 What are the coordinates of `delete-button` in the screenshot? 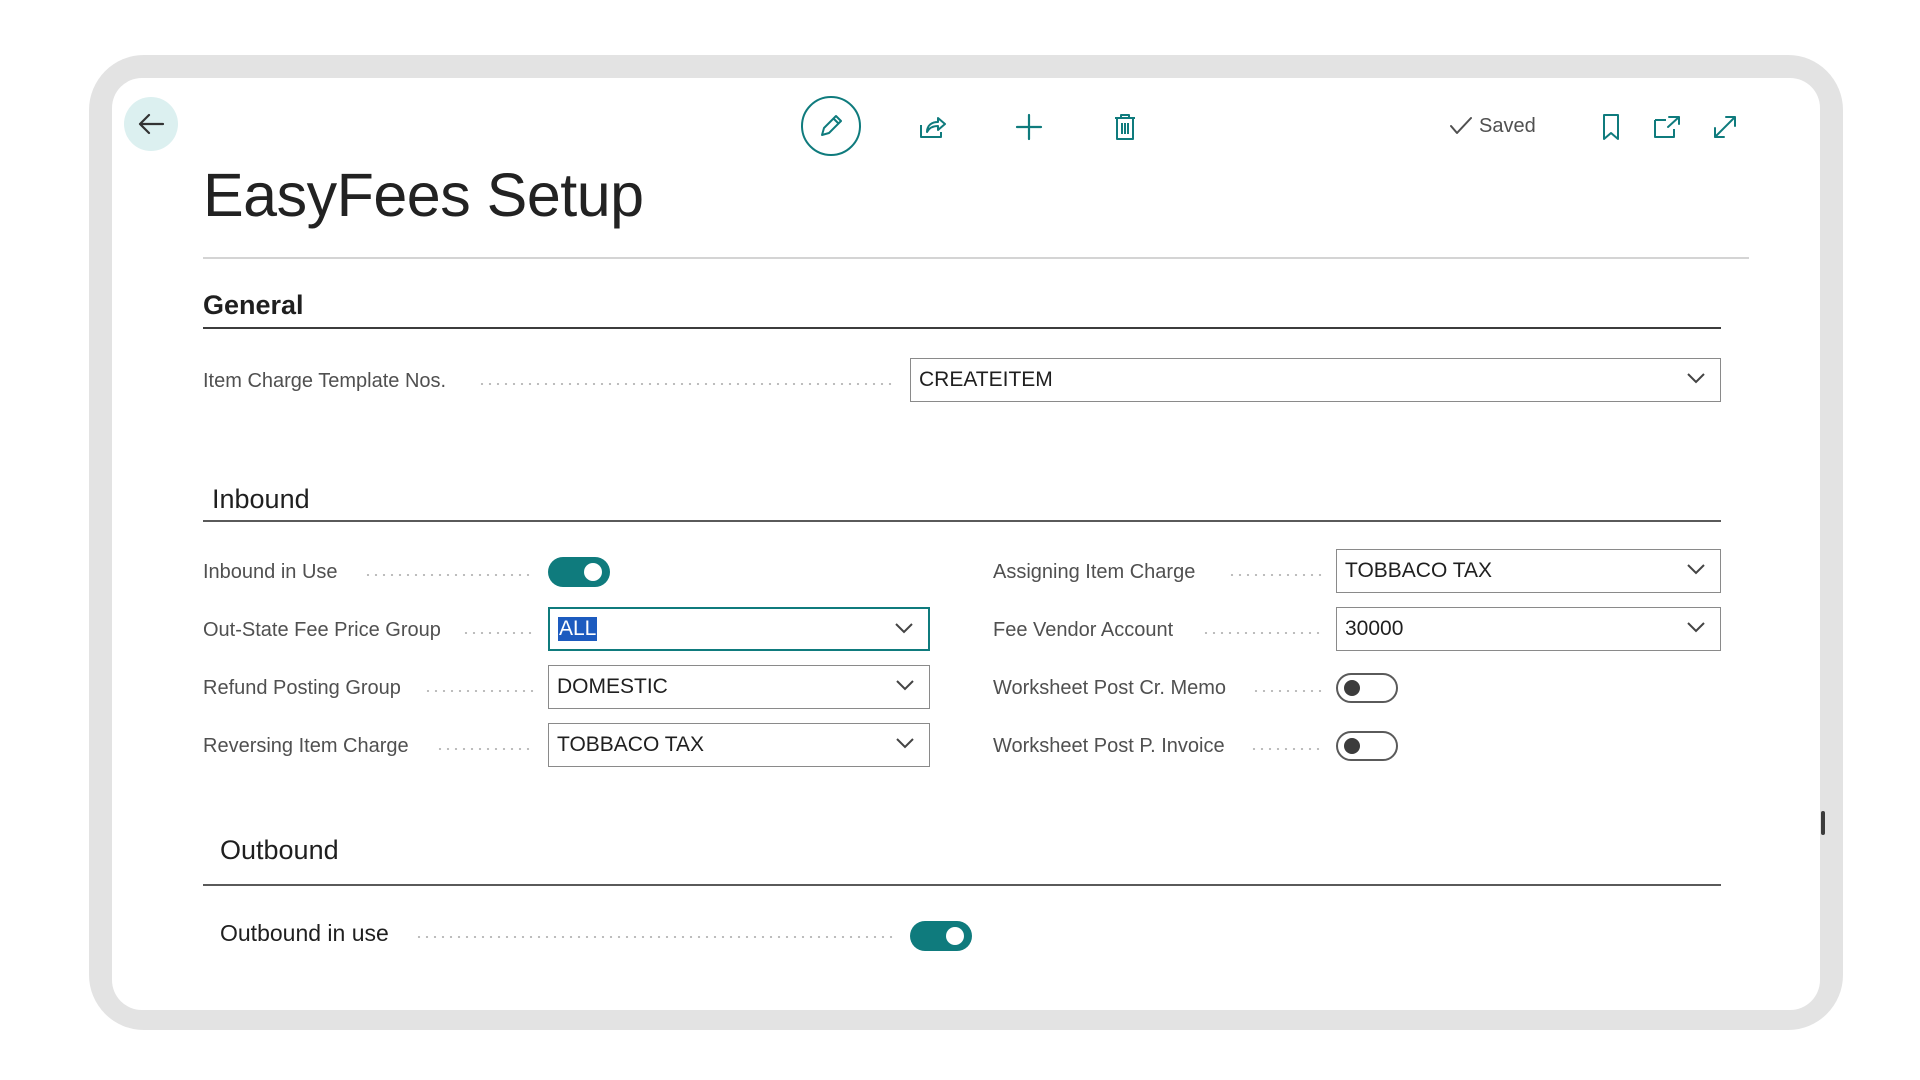 It's located at (1125, 127).